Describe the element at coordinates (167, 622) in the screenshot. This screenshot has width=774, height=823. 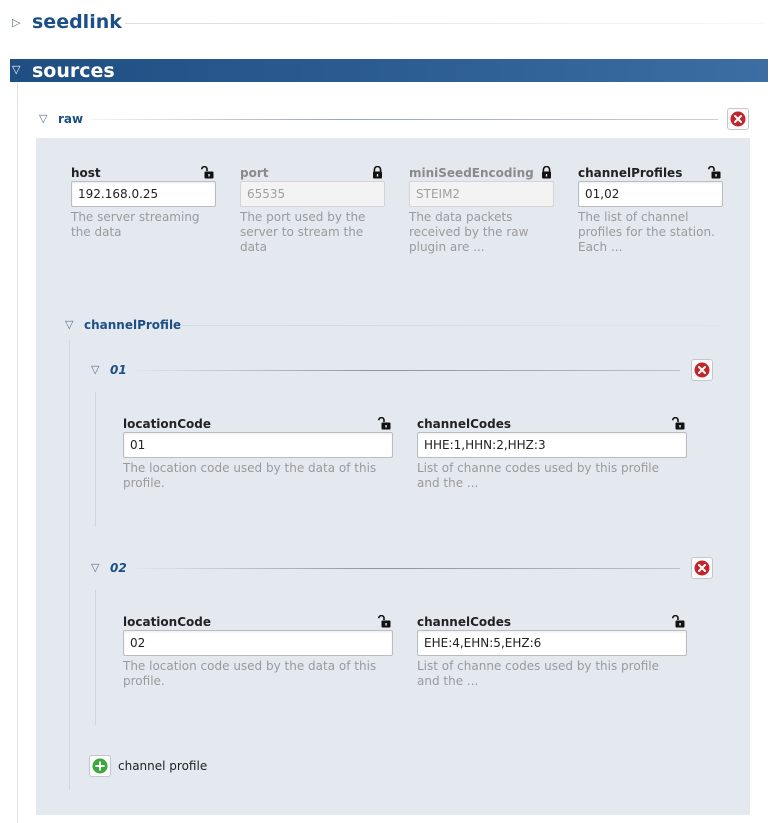
I see `profile-02-locationcode-label: locationCode` at that location.